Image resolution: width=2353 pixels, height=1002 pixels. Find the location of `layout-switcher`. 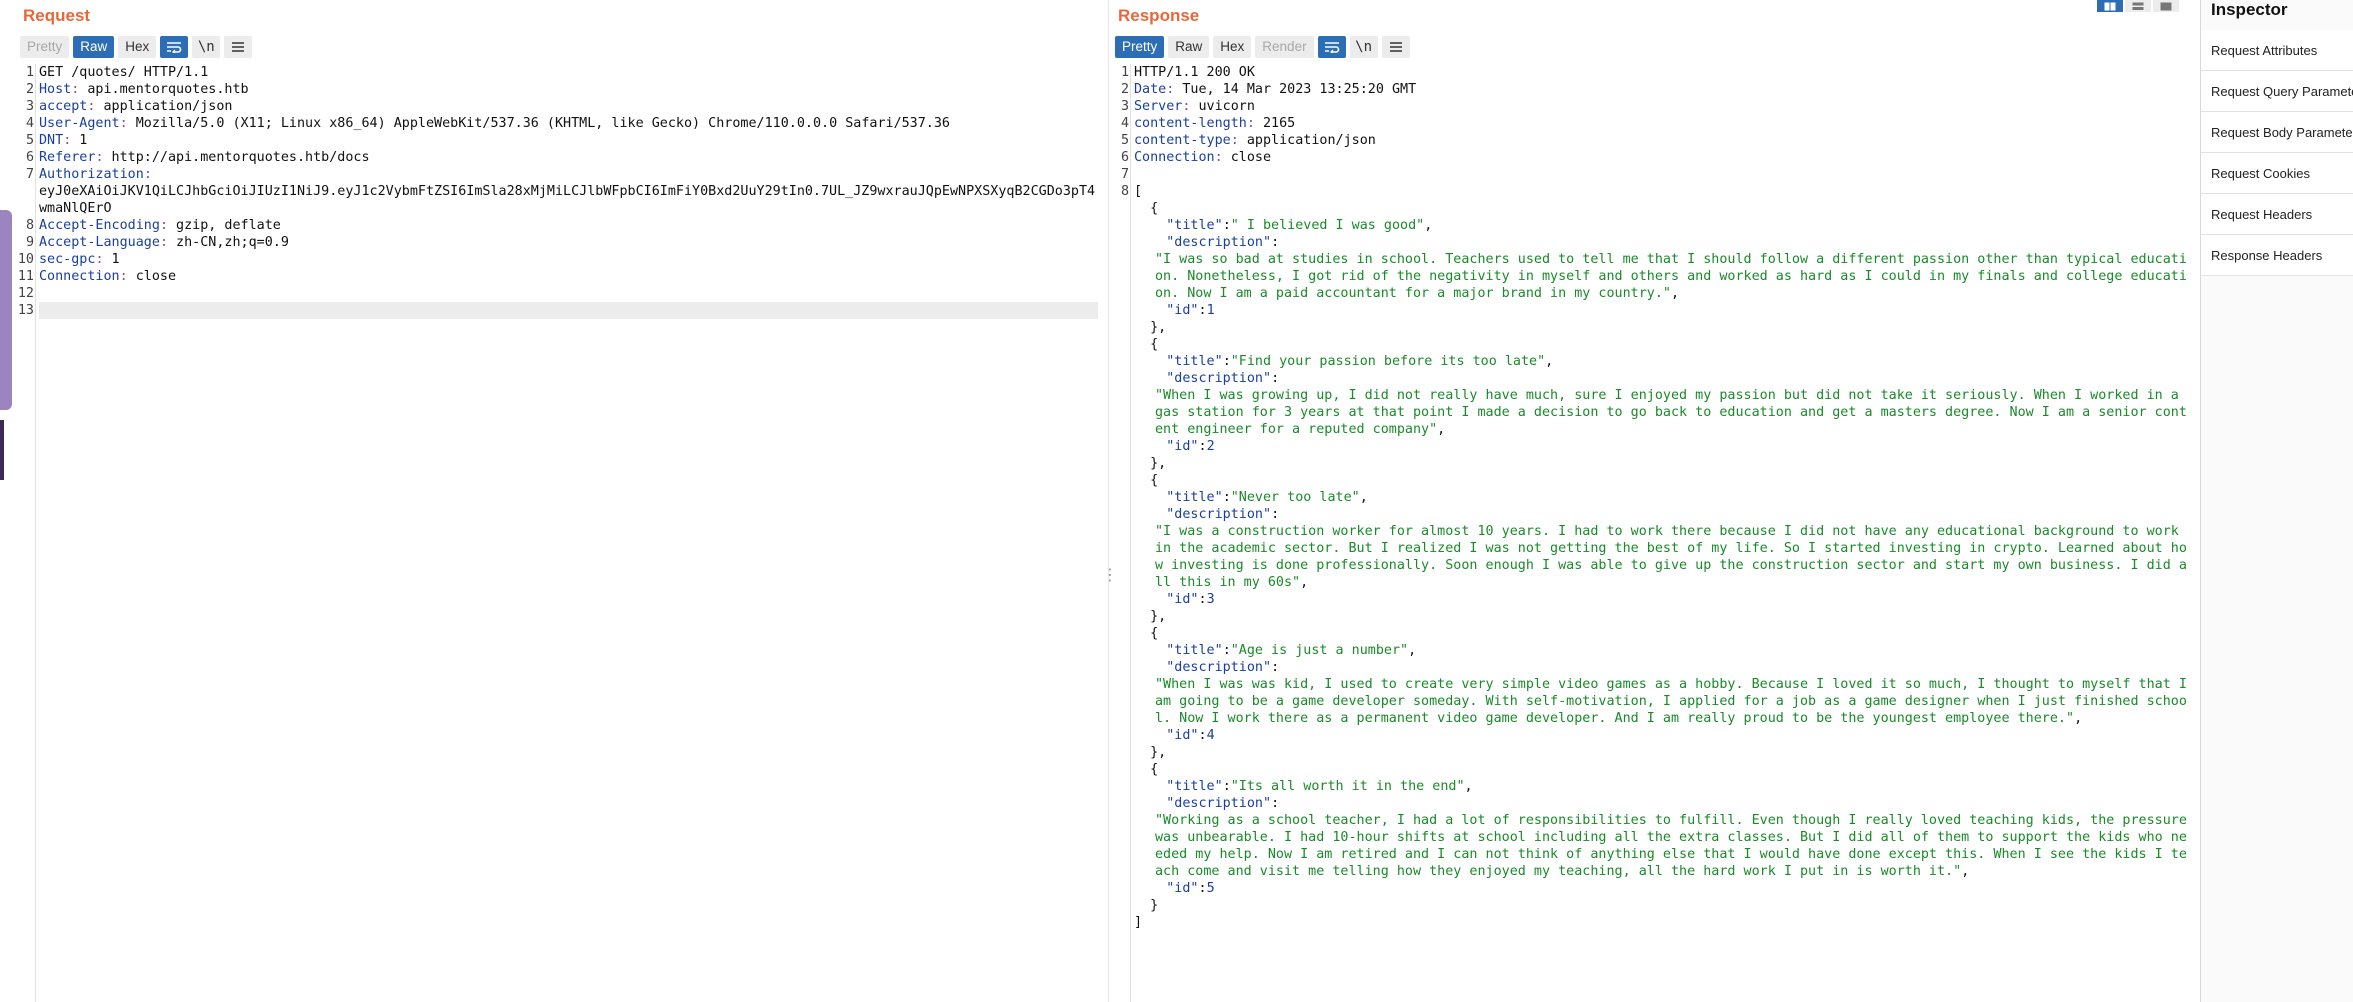

layout-switcher is located at coordinates (2138, 6).